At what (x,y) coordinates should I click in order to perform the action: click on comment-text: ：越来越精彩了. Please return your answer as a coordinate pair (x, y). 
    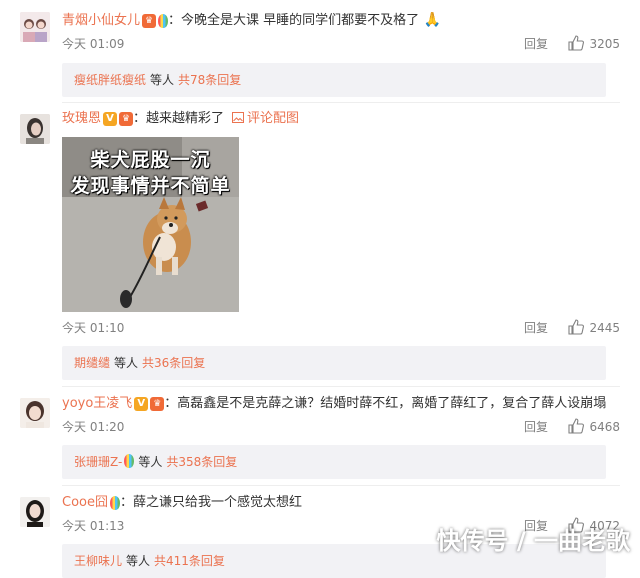
    Looking at the image, I should click on (179, 118).